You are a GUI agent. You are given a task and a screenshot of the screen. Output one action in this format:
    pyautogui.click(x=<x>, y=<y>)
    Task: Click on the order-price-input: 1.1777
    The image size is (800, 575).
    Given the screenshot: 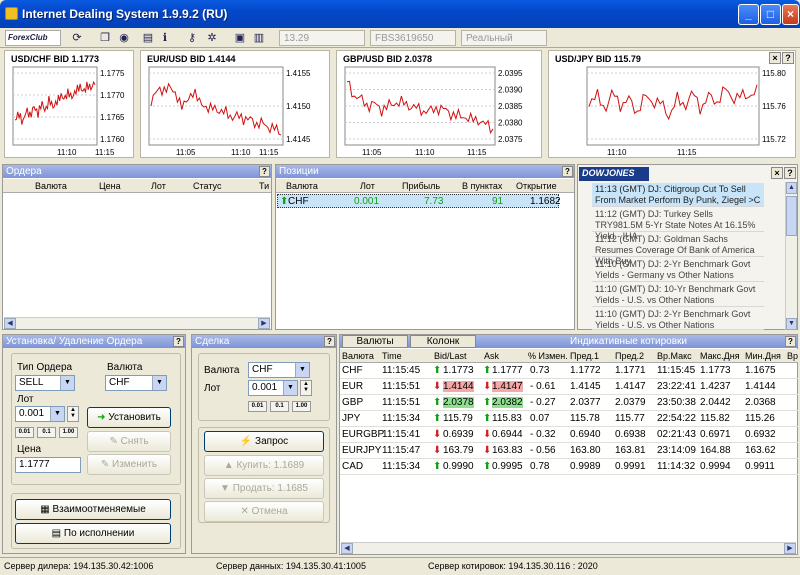 What is the action you would take?
    pyautogui.click(x=48, y=465)
    